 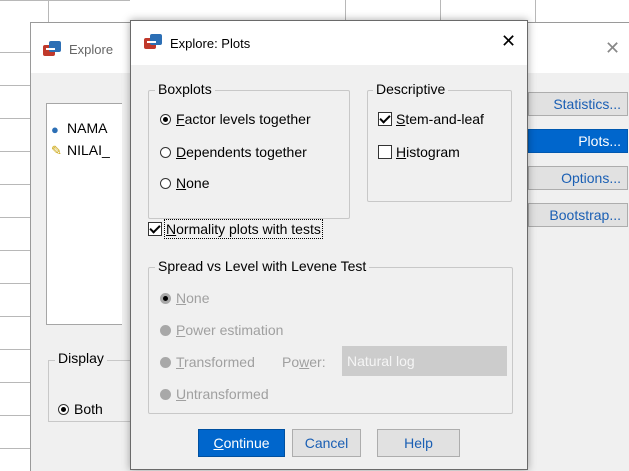 What do you see at coordinates (184, 298) in the screenshot?
I see `spread-none-radio: None` at bounding box center [184, 298].